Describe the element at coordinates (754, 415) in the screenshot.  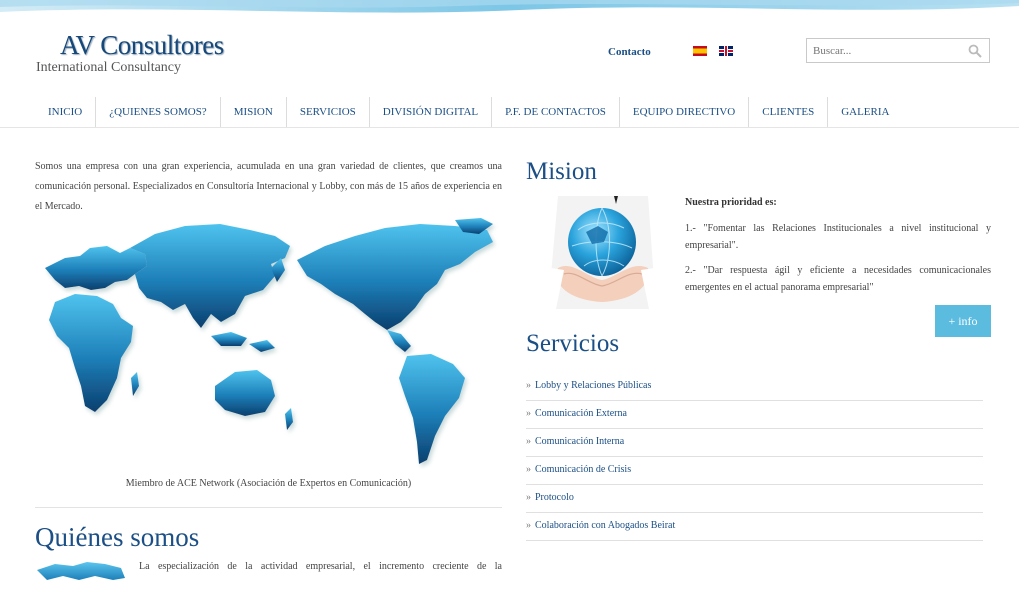
I see `servicio-item-comunicacion-externa: » Comunicación Externa` at that location.